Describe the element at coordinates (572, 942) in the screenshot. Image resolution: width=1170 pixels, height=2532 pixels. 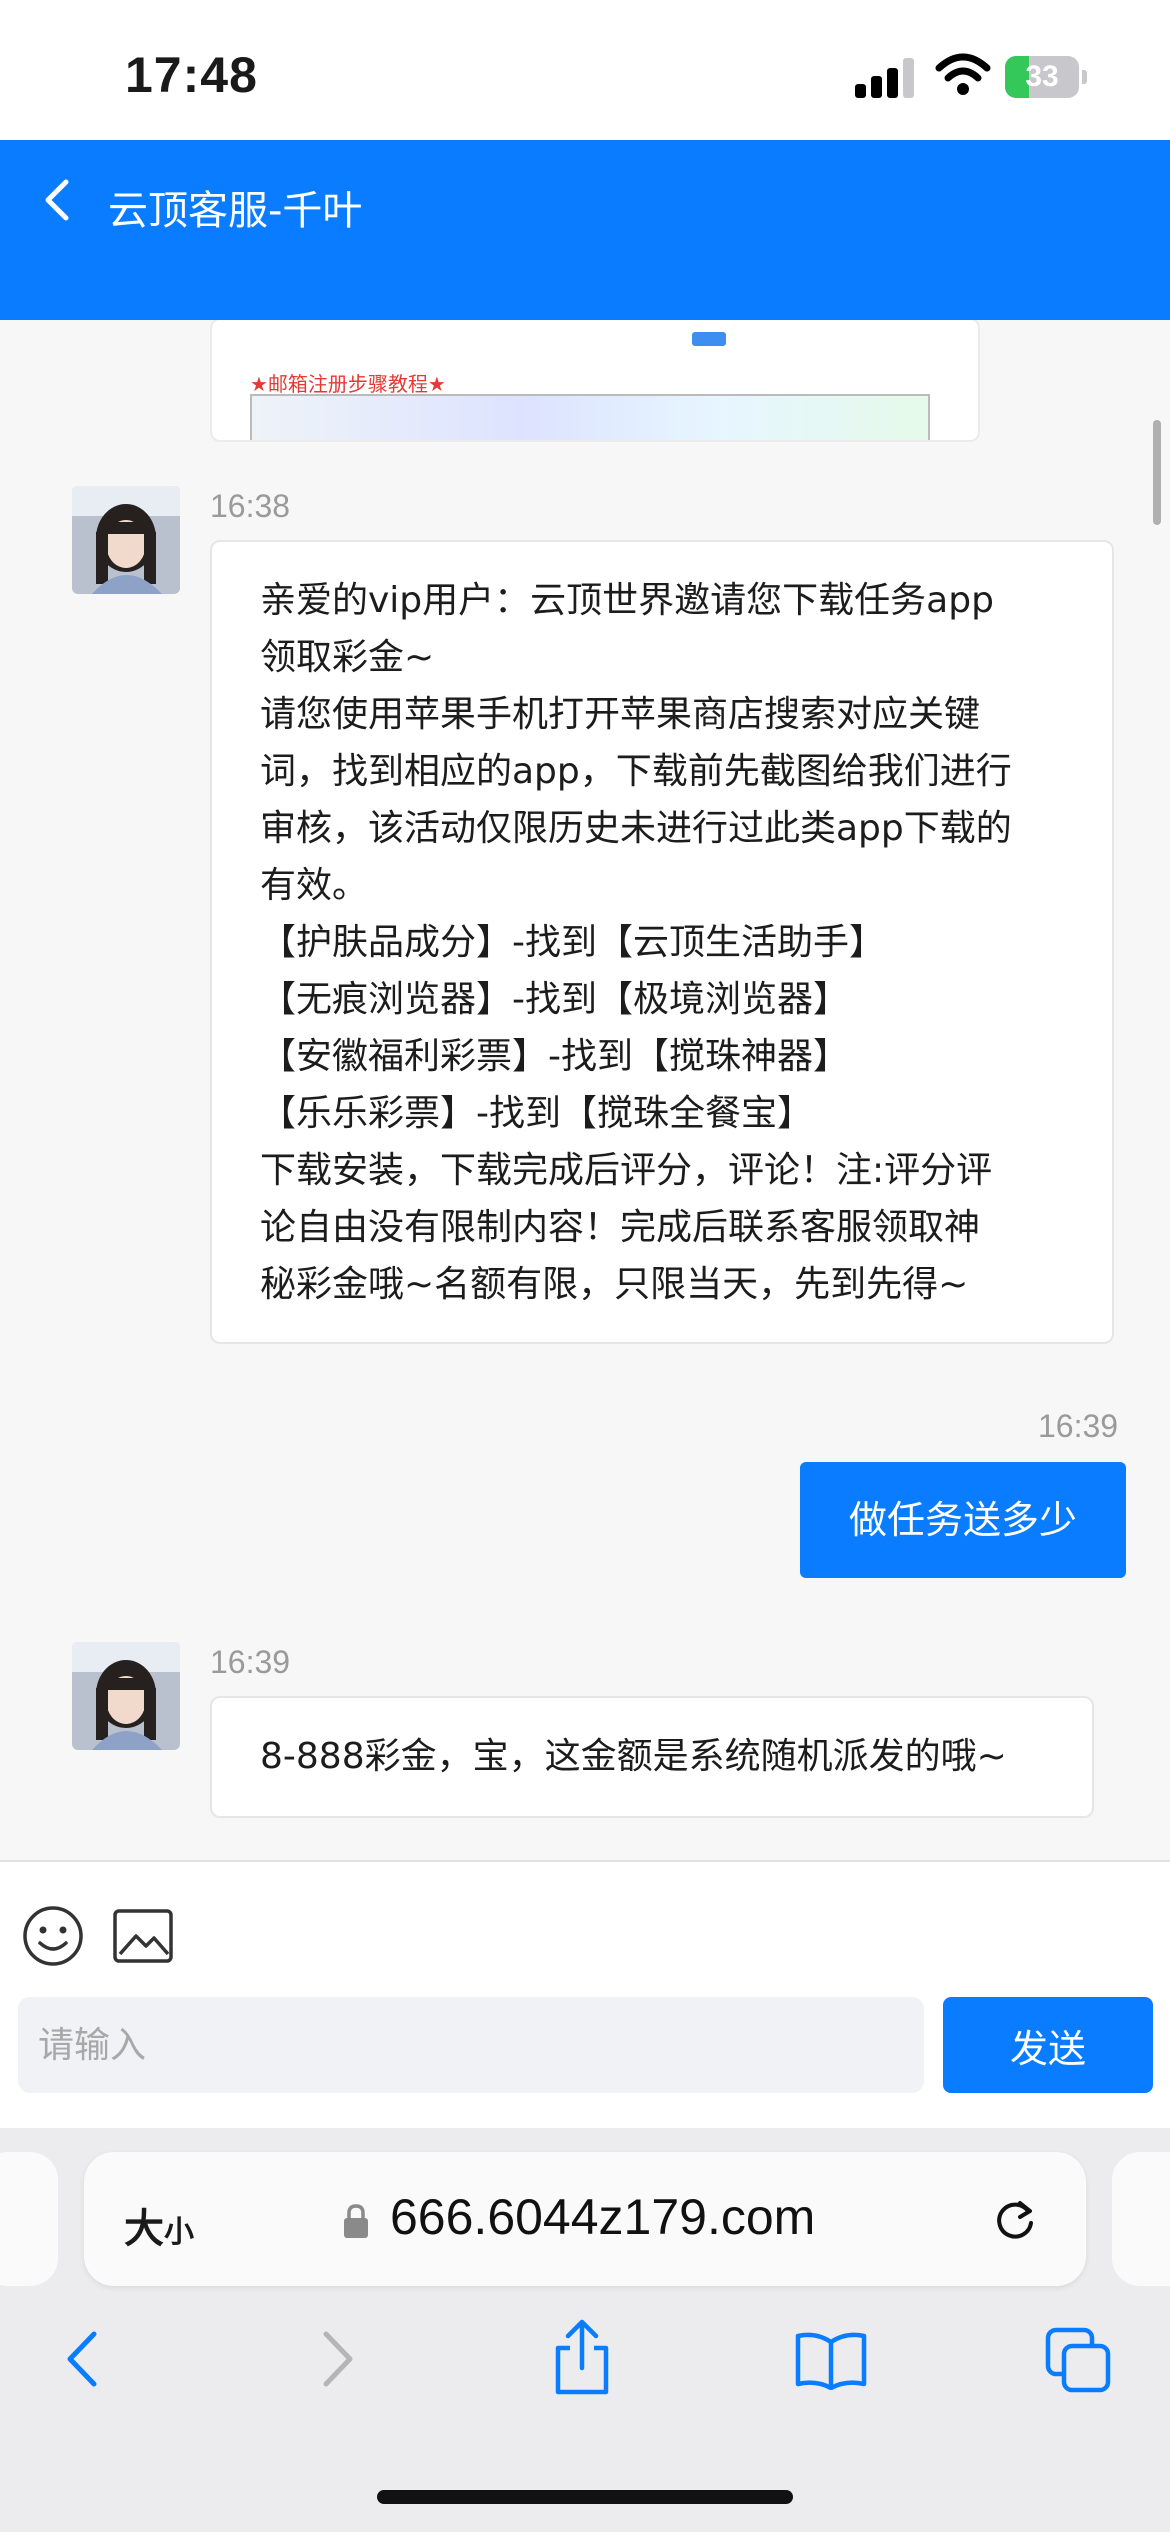
I see `message-line: 【护肤品成分】-找到【云顶生活助手】` at that location.